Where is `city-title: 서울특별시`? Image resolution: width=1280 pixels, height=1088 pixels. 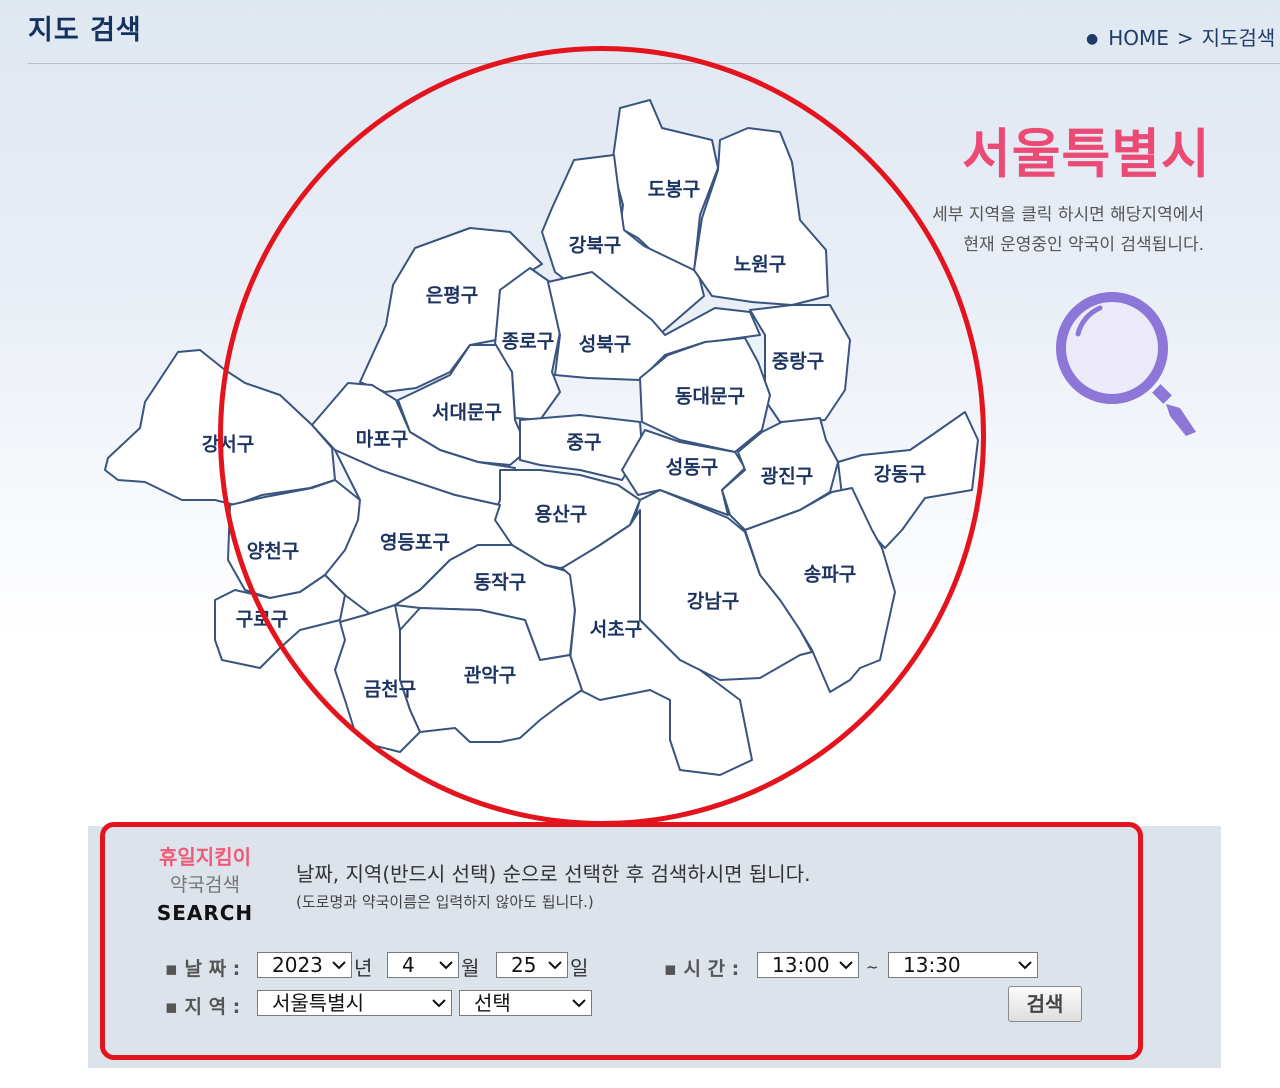 city-title: 서울특별시 is located at coordinates (1086, 154).